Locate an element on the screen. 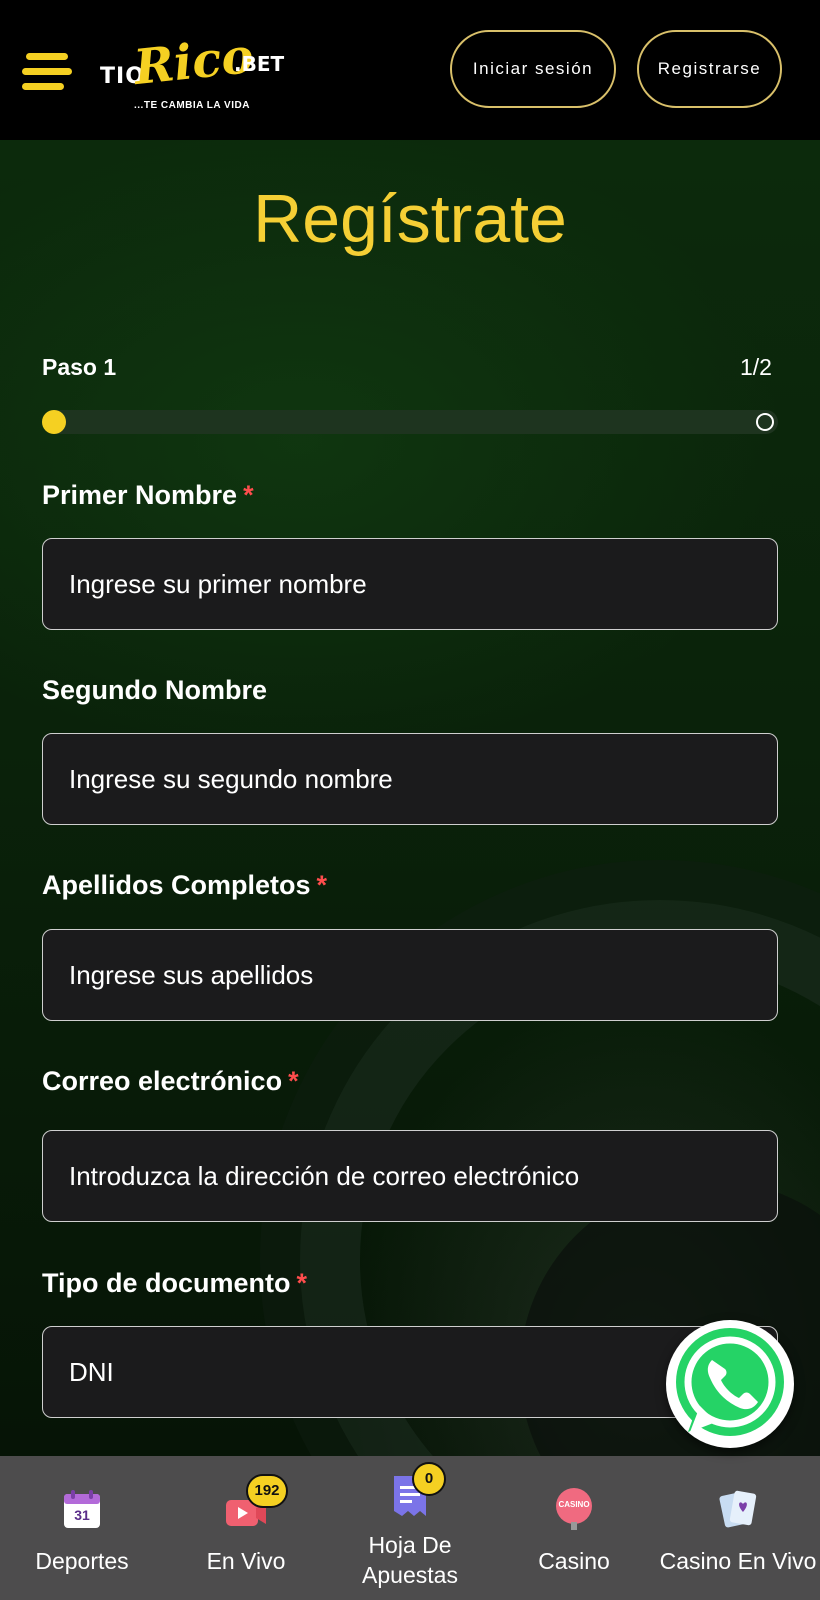 The image size is (820, 1600). bet-slip-count-badge: 0 is located at coordinates (429, 1479).